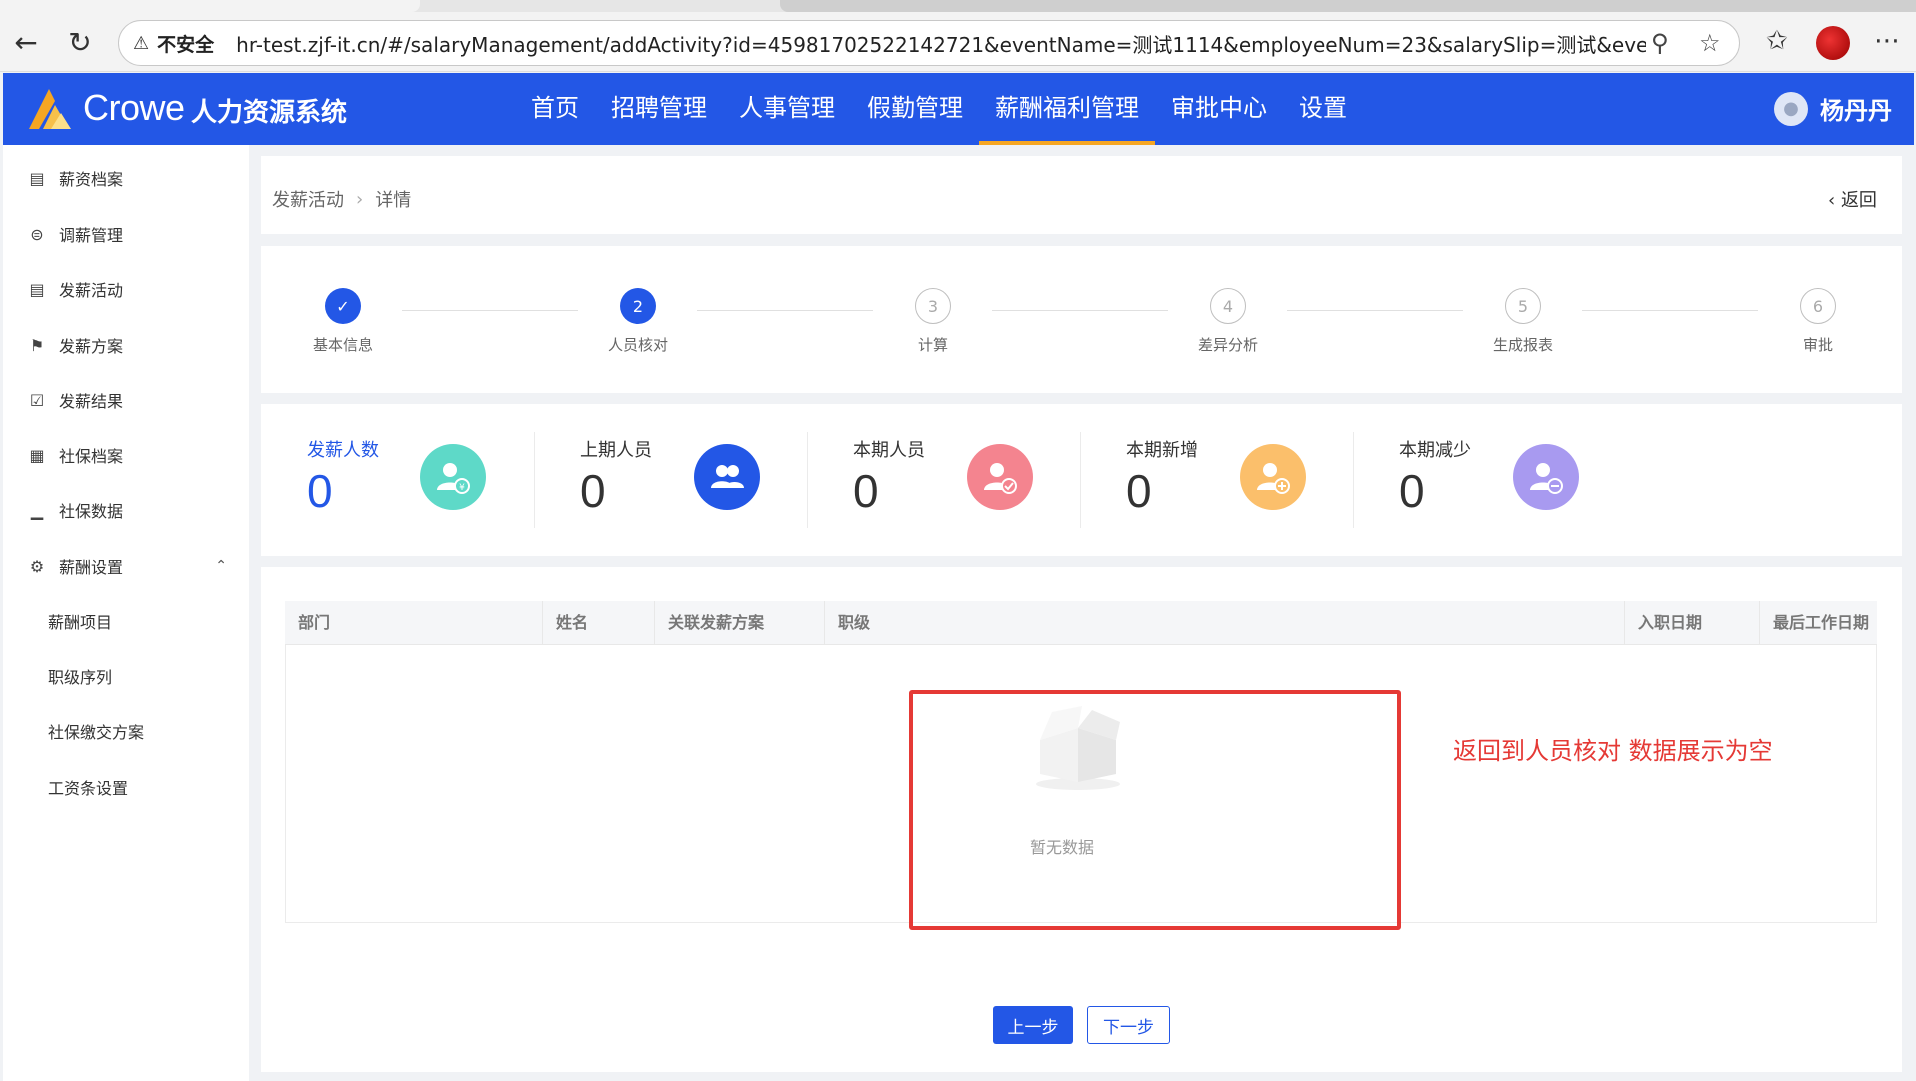  I want to click on user-remove-icon, so click(1546, 477).